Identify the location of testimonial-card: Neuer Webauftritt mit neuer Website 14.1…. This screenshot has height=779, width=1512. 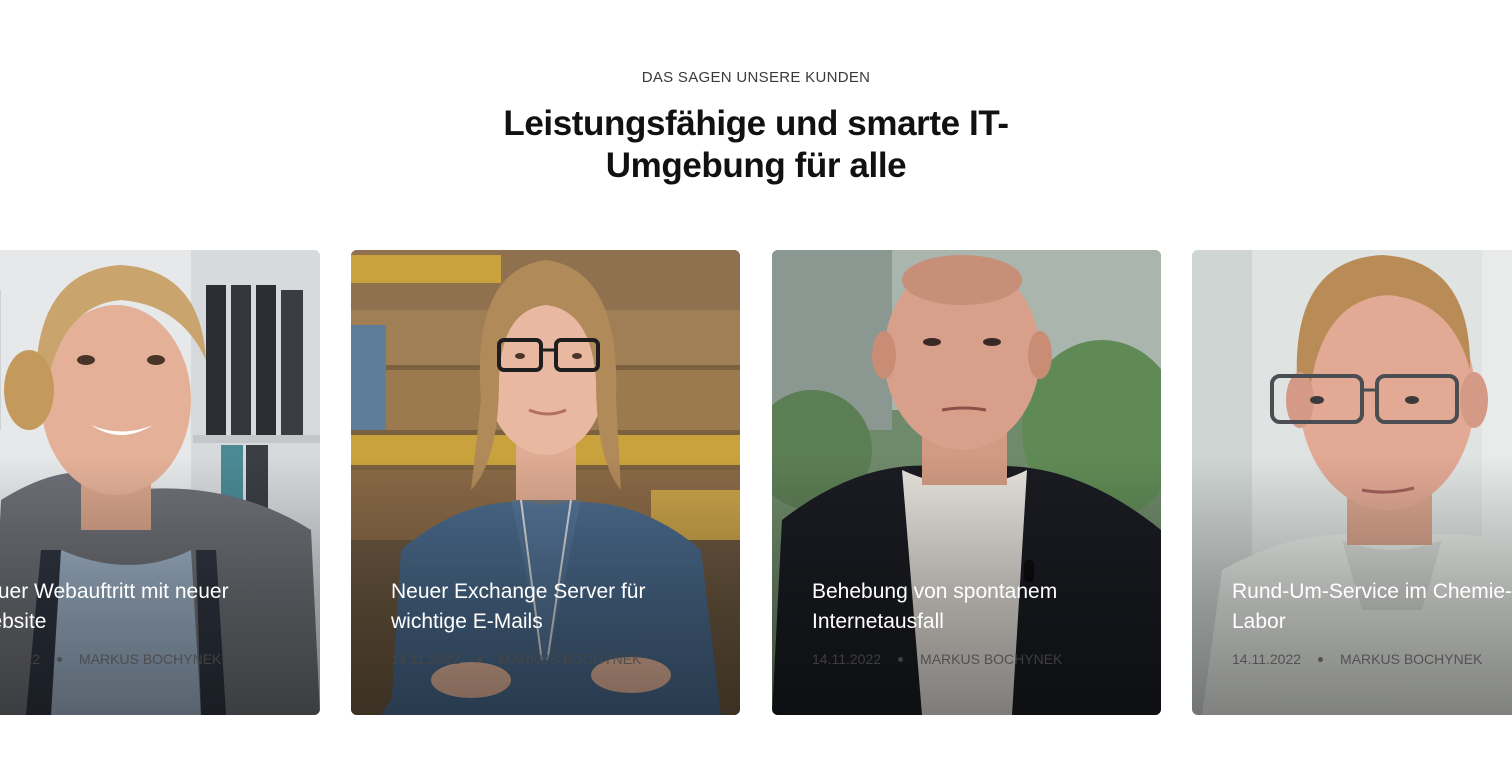
(160, 482).